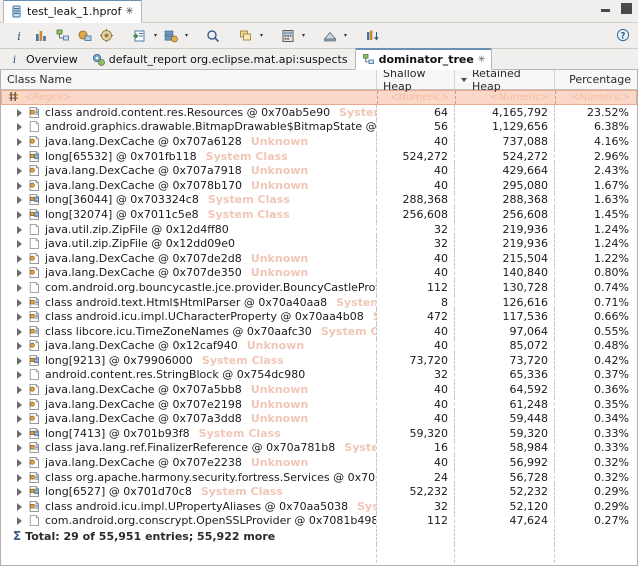 Image resolution: width=638 pixels, height=566 pixels. I want to click on export-icon, so click(330, 35).